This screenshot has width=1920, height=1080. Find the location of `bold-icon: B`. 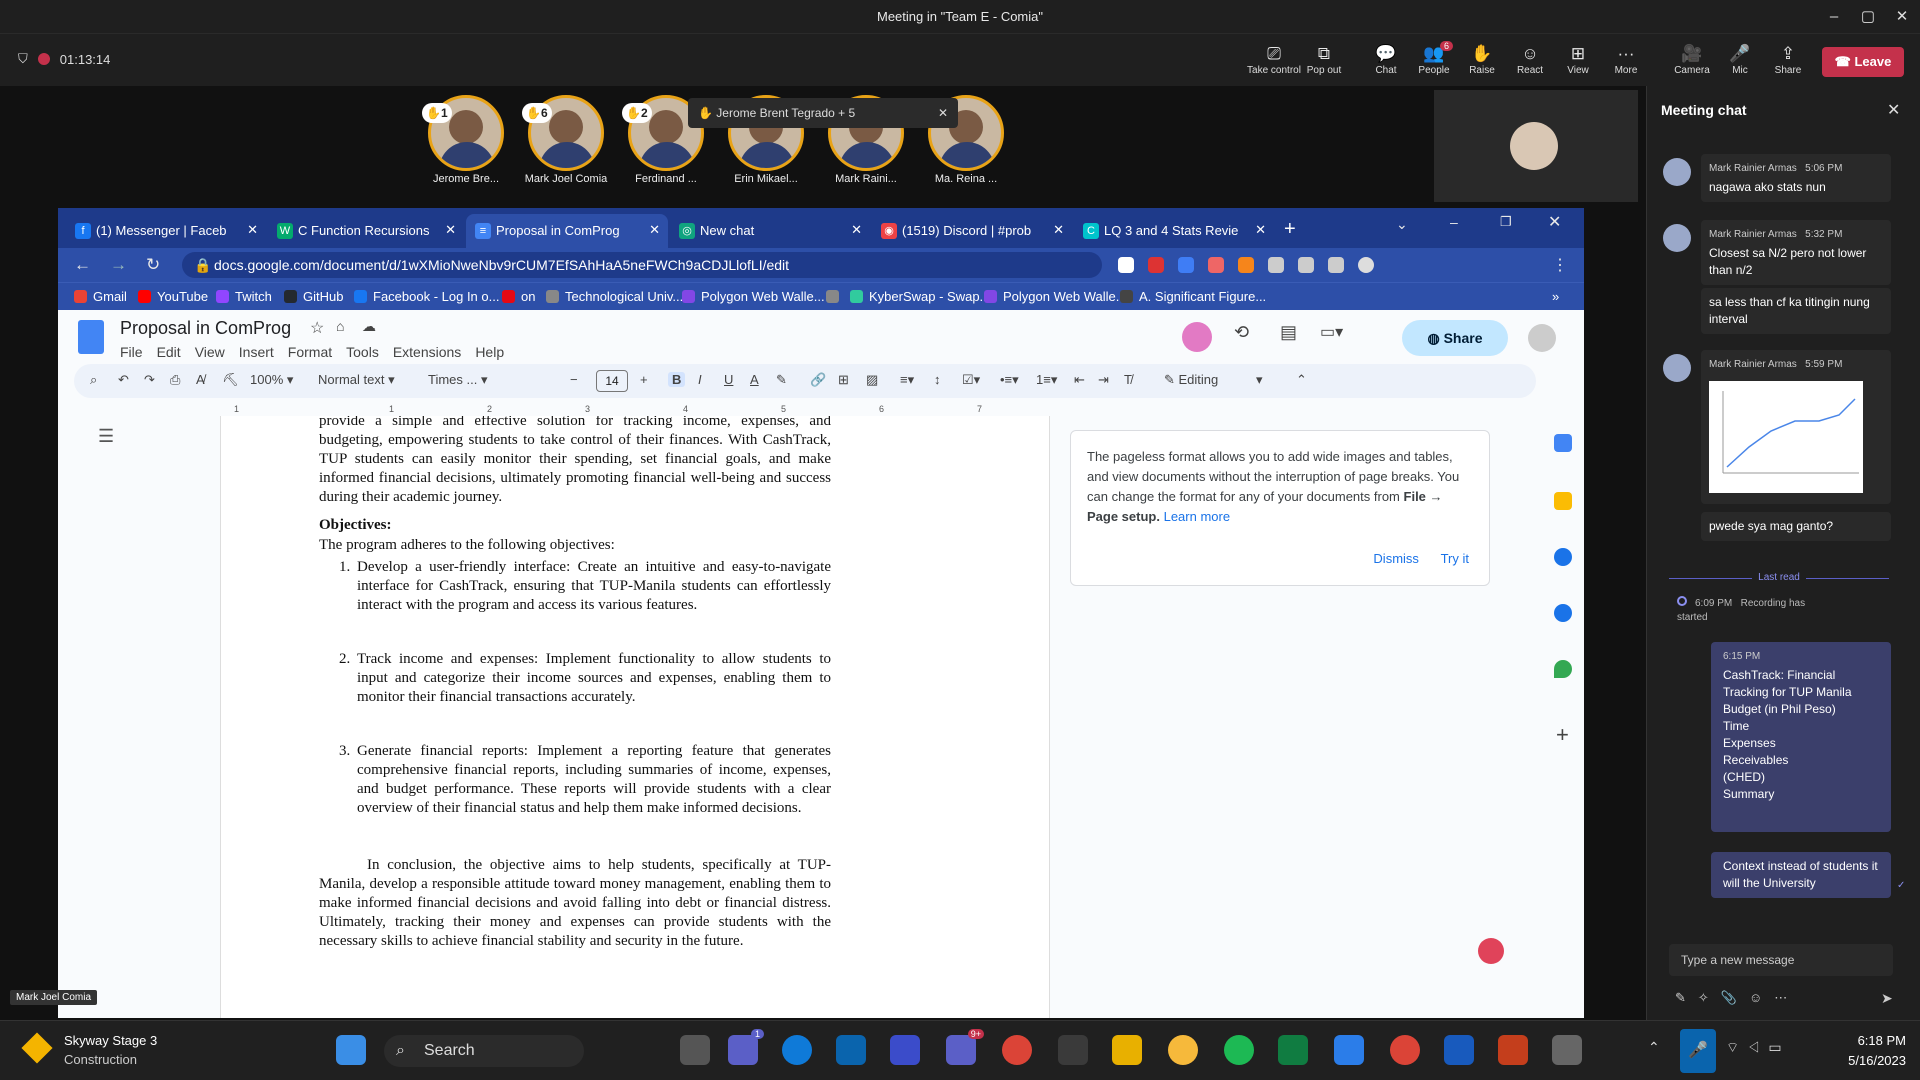

bold-icon: B is located at coordinates (677, 379).